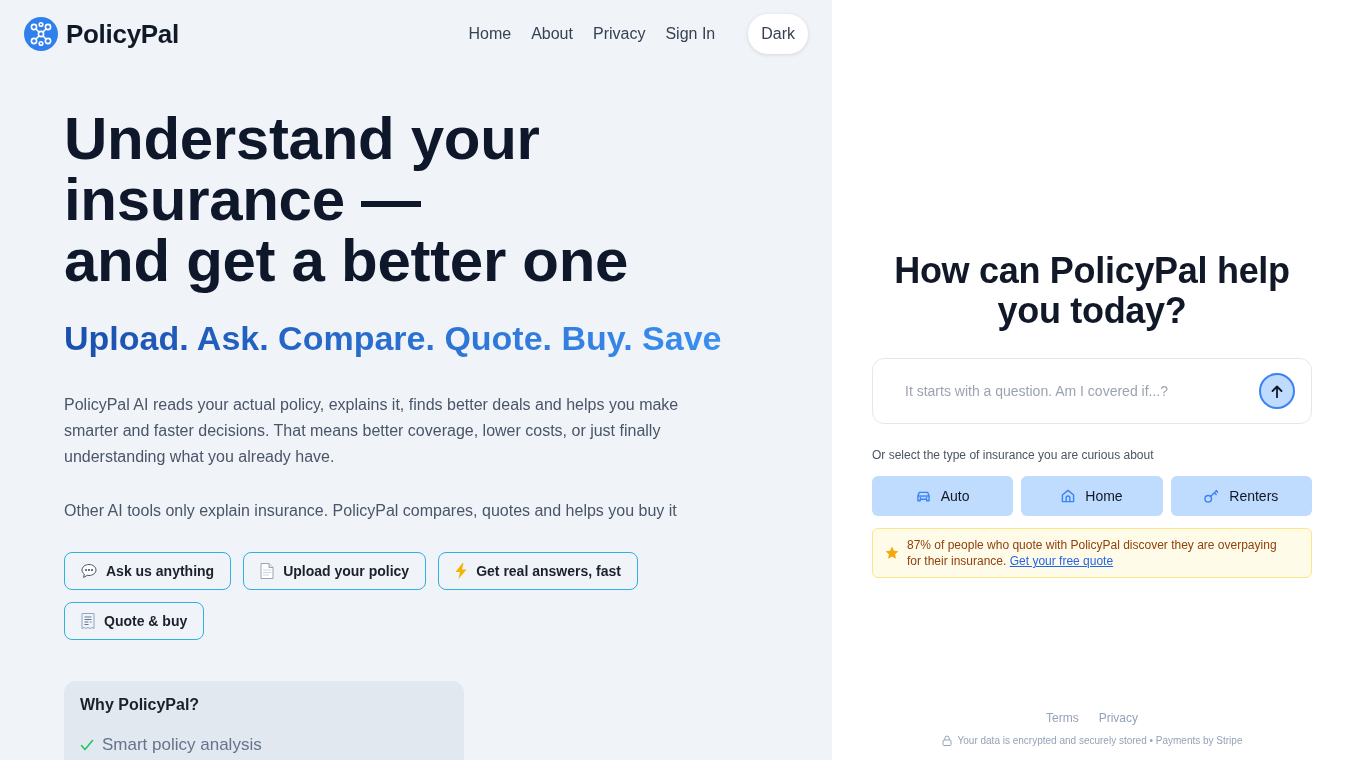 The image size is (1352, 760). Describe the element at coordinates (41, 34) in the screenshot. I see `logo-icon` at that location.